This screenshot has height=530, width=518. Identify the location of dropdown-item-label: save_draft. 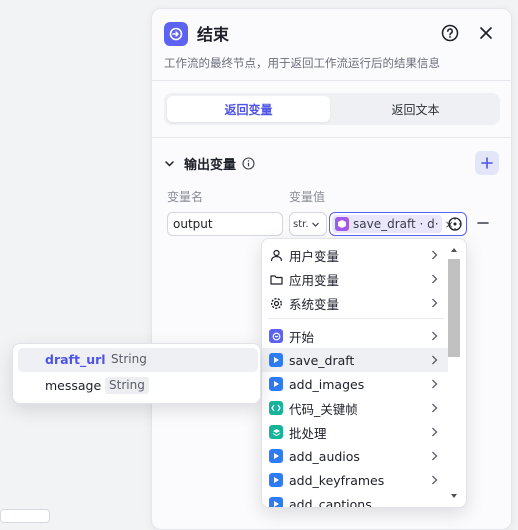
(322, 360).